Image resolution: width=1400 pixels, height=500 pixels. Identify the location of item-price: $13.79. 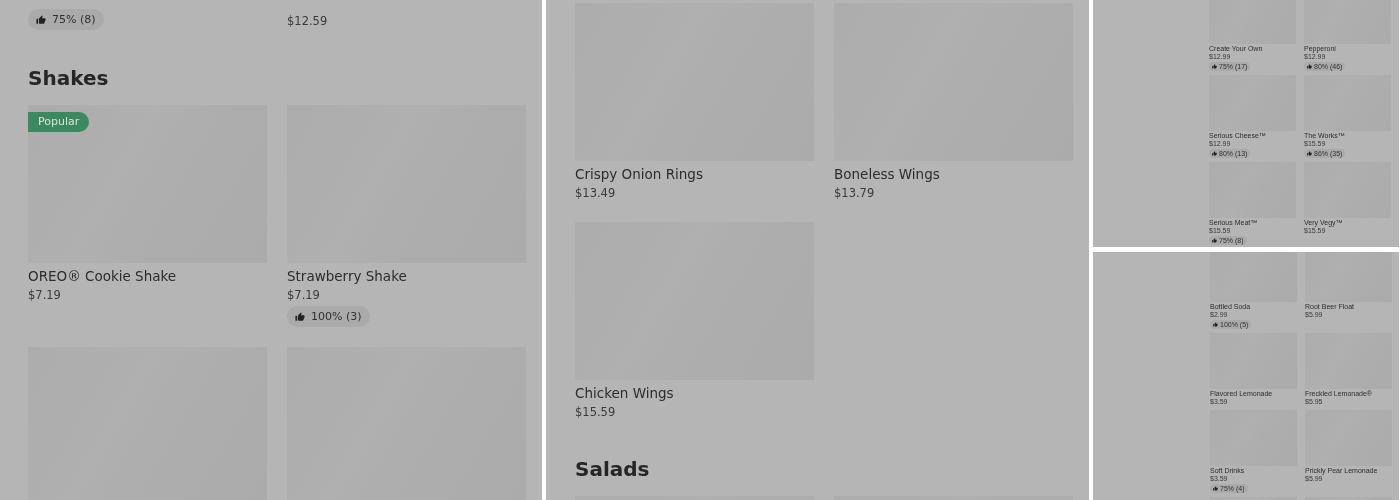
(854, 193).